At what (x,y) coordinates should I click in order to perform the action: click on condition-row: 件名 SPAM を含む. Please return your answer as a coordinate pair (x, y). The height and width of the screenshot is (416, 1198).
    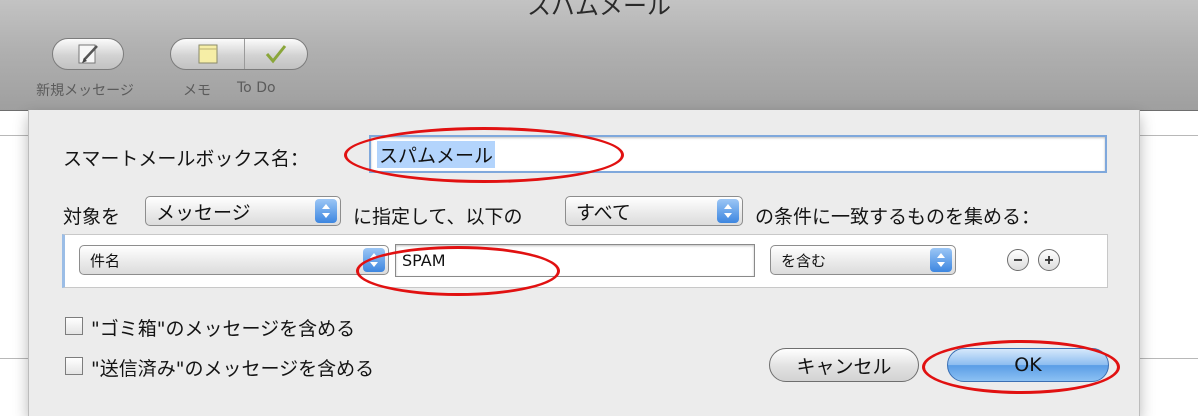
    Looking at the image, I should click on (585, 261).